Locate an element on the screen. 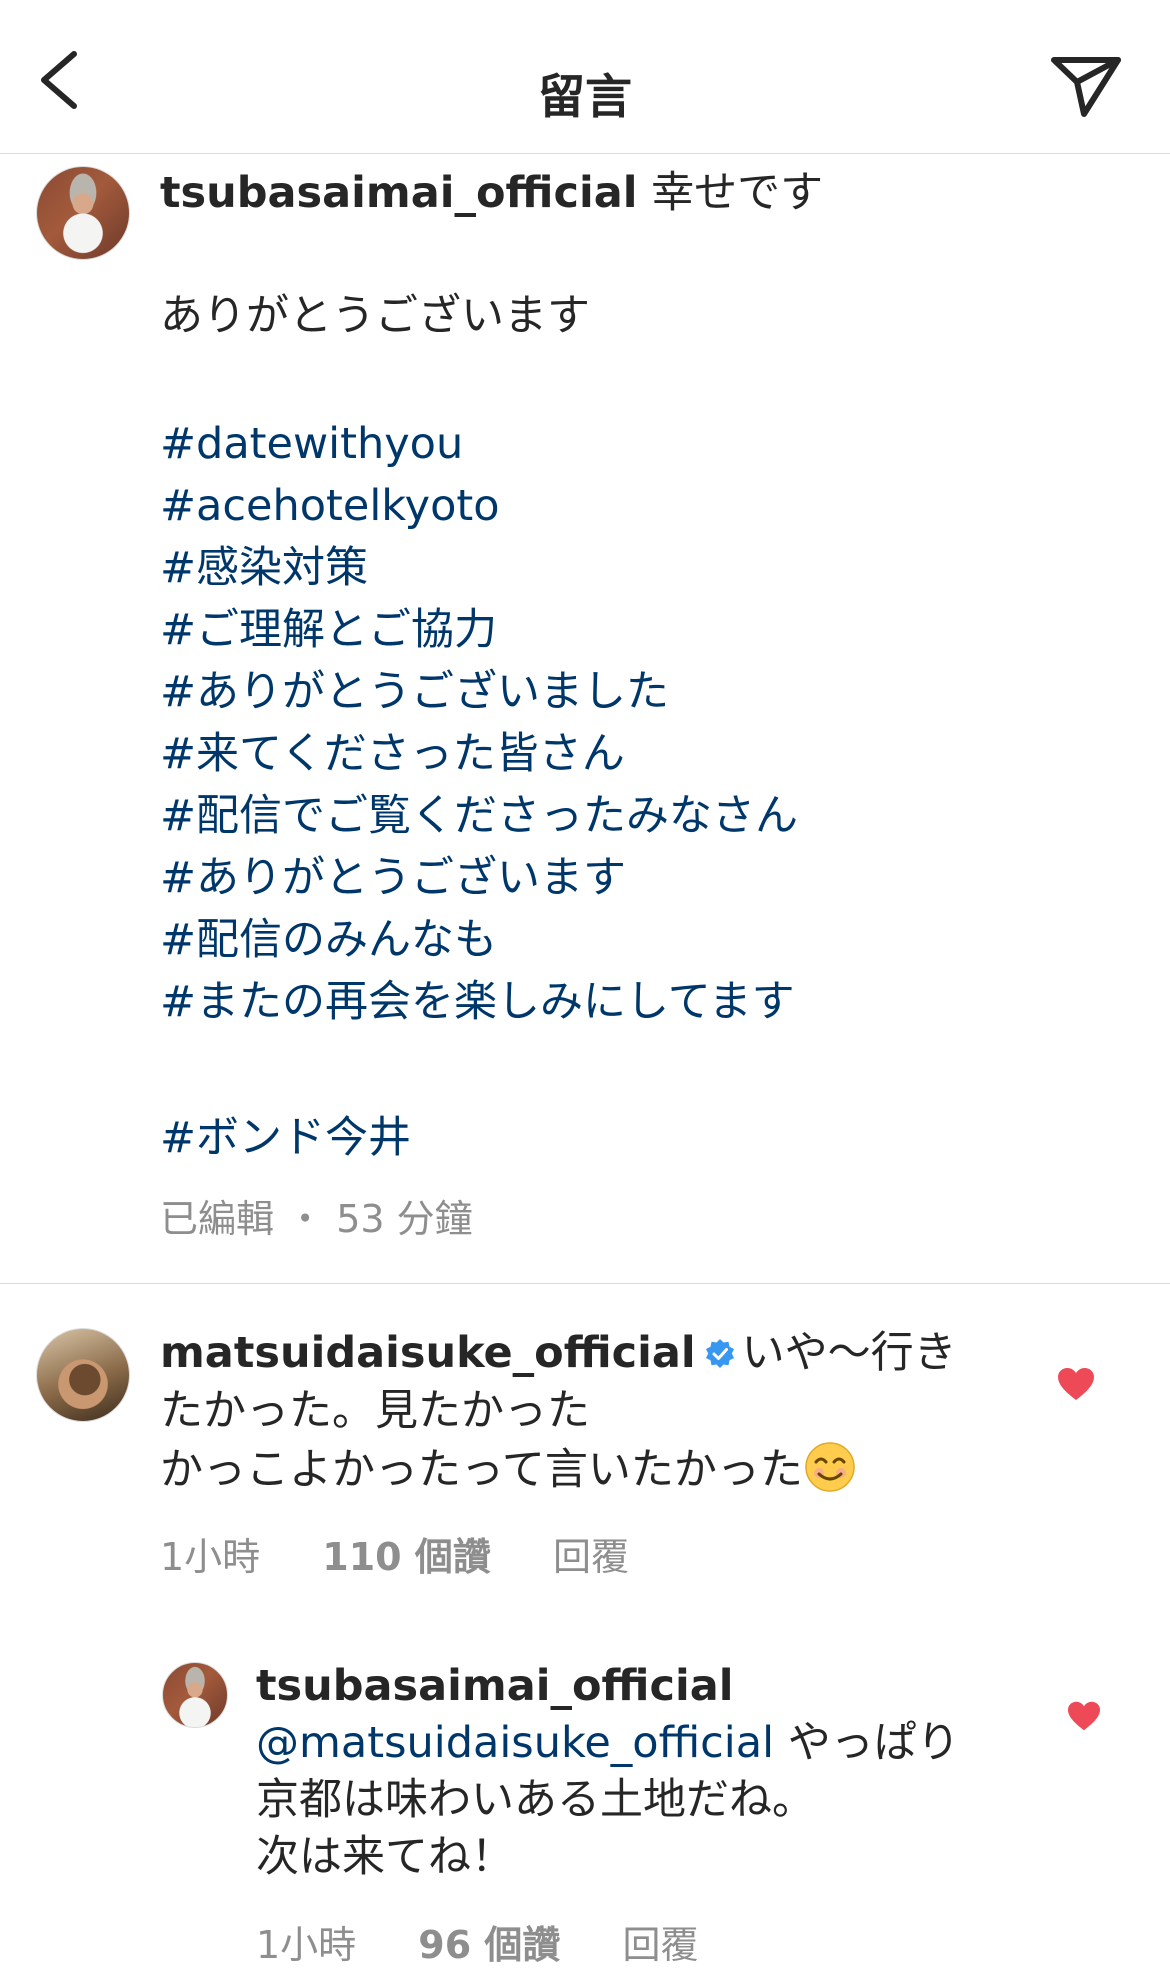 Image resolution: width=1170 pixels, height=1980 pixels. page-title: 留言 is located at coordinates (585, 97).